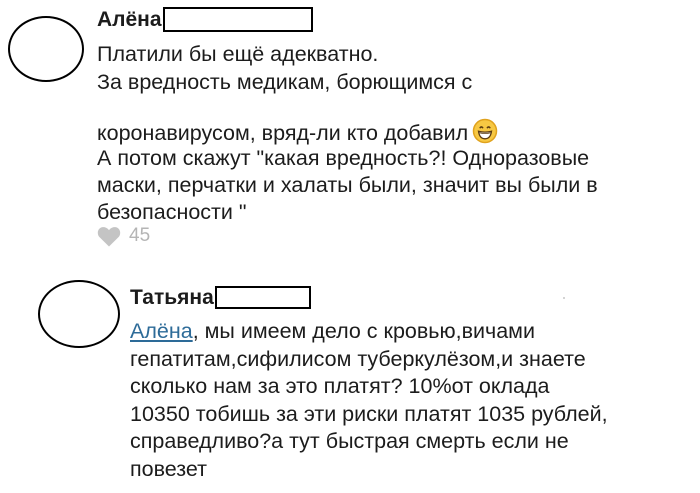 The image size is (700, 493). What do you see at coordinates (238, 54) in the screenshot?
I see `comment-line: Платили бы ещё адекватно.` at bounding box center [238, 54].